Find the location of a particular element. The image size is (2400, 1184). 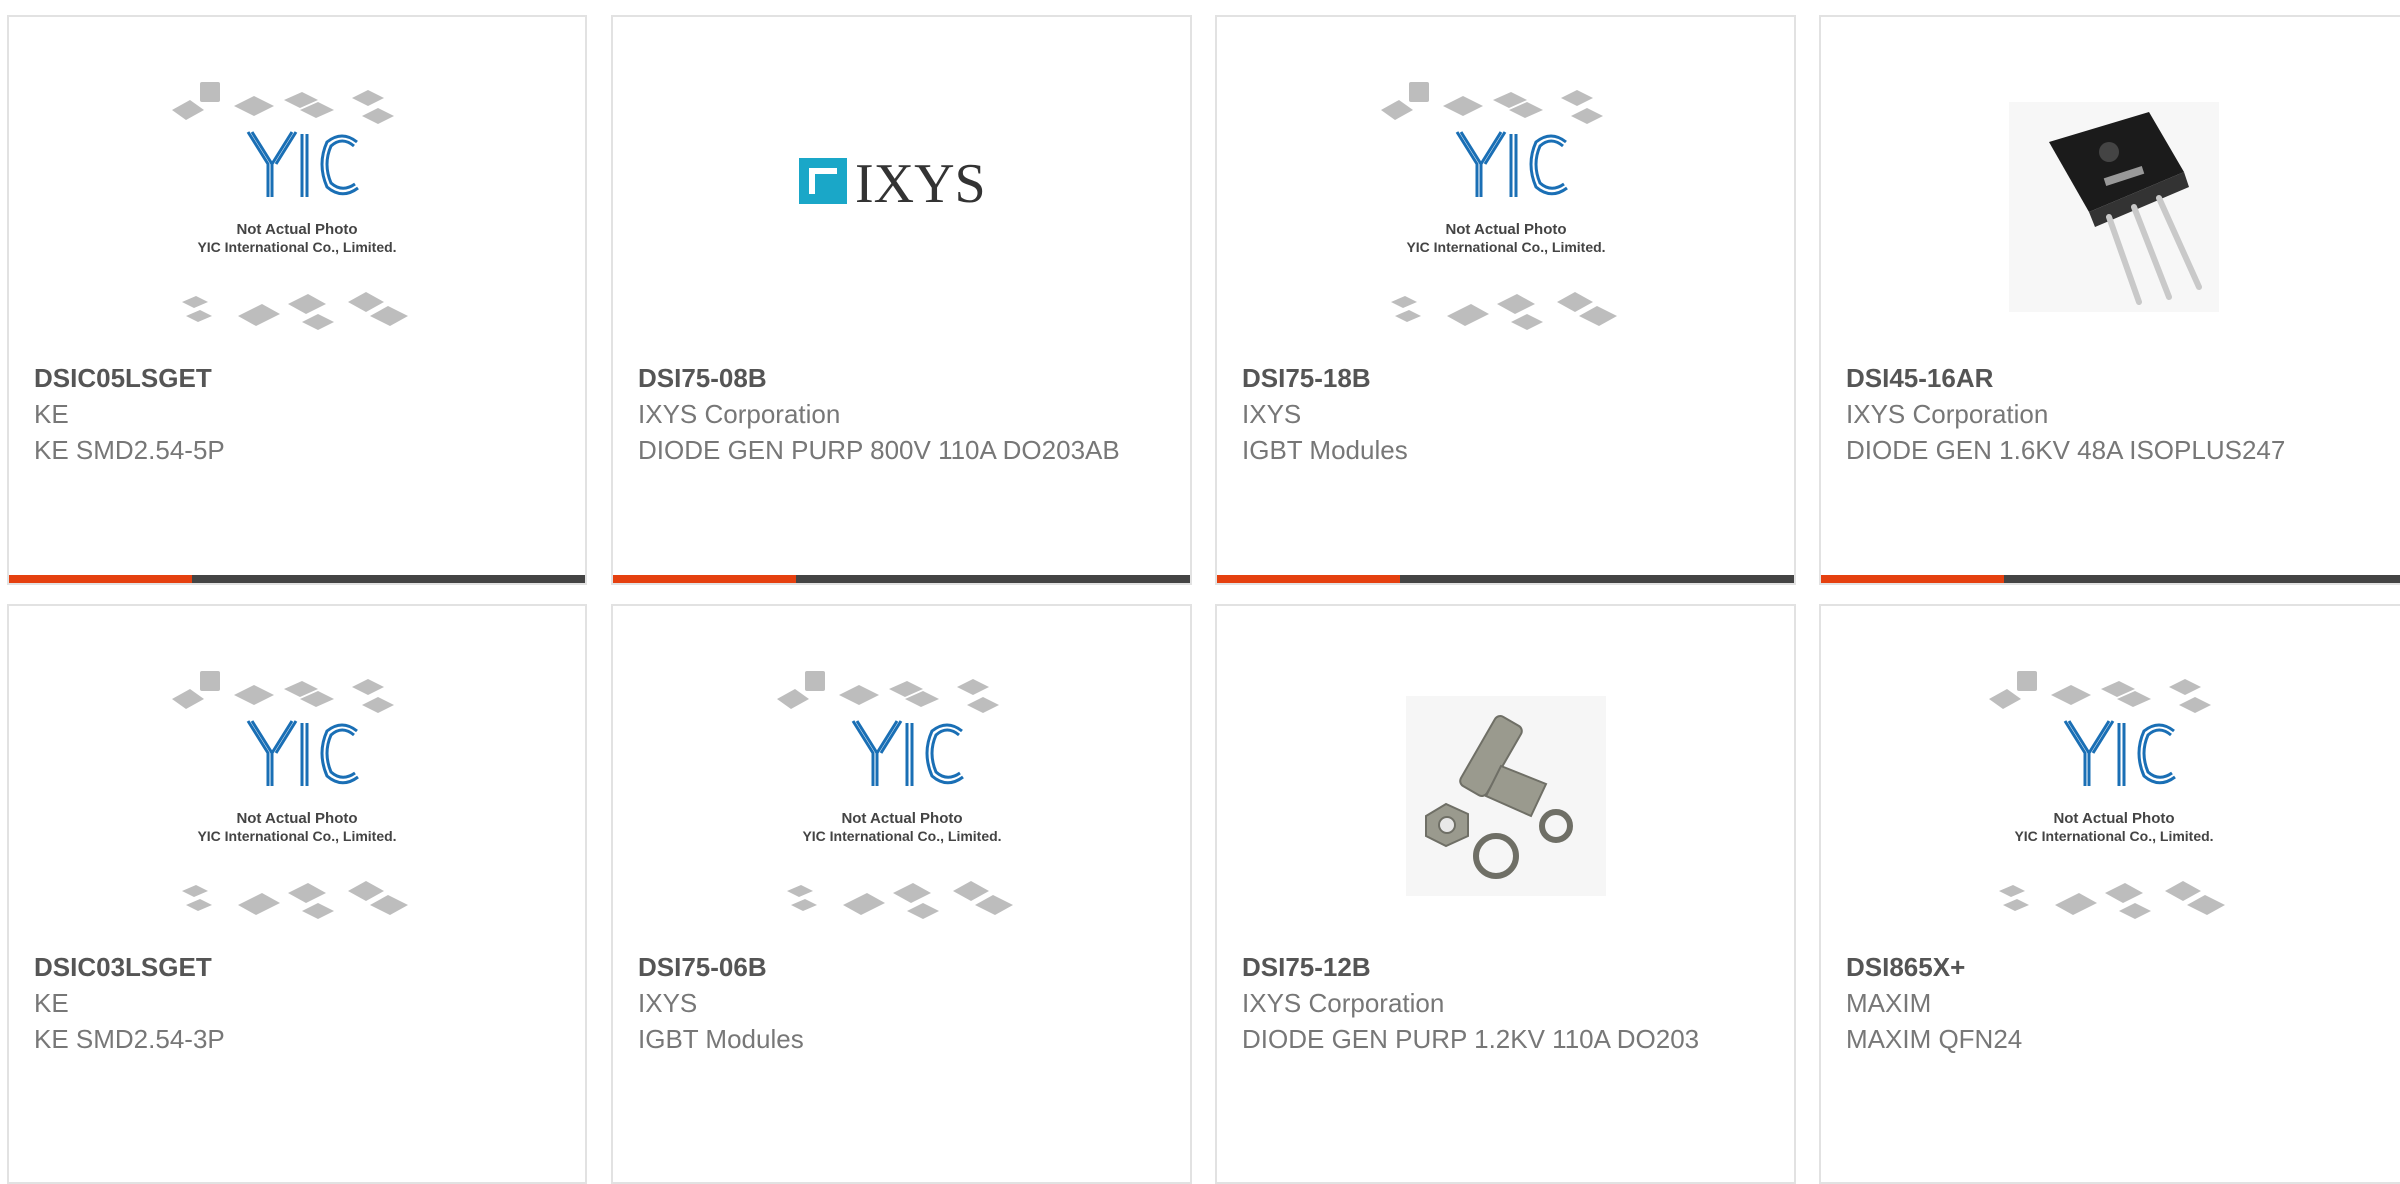

part-number: DSI75-08B is located at coordinates (904, 378).